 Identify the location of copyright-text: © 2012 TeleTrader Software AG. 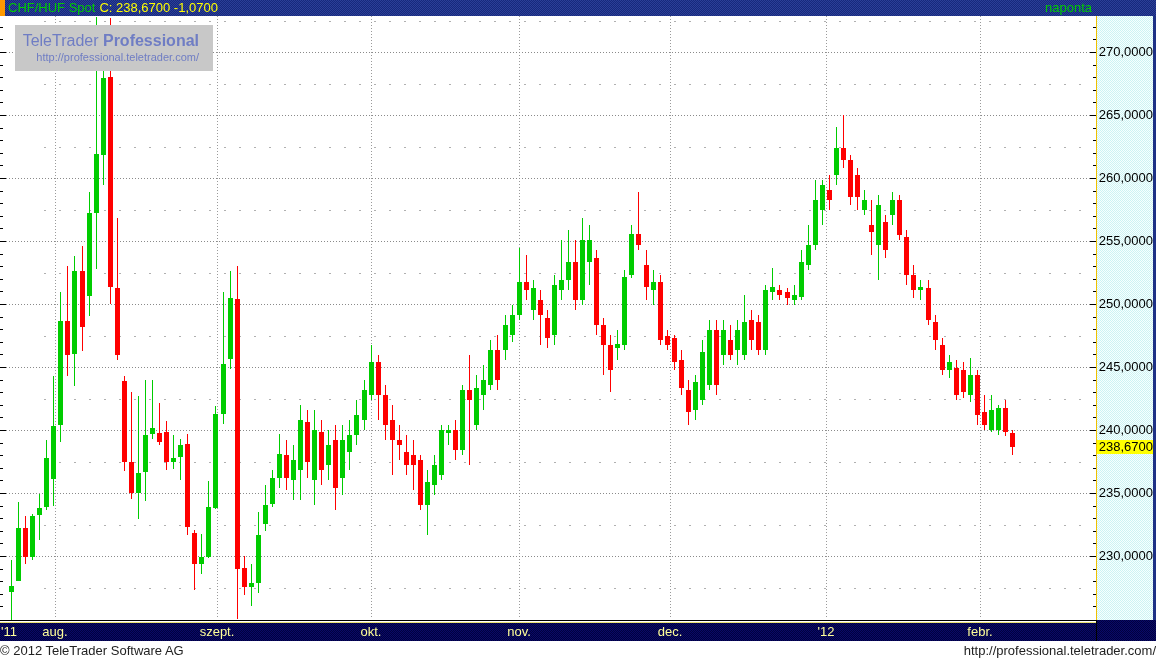
(92, 650).